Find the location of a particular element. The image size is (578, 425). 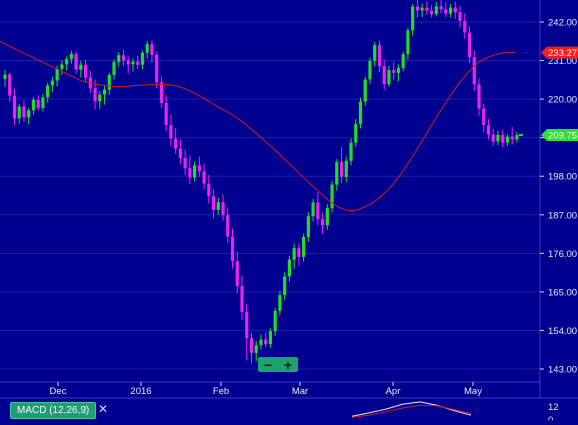

time-tick-label: Feb is located at coordinates (221, 391).